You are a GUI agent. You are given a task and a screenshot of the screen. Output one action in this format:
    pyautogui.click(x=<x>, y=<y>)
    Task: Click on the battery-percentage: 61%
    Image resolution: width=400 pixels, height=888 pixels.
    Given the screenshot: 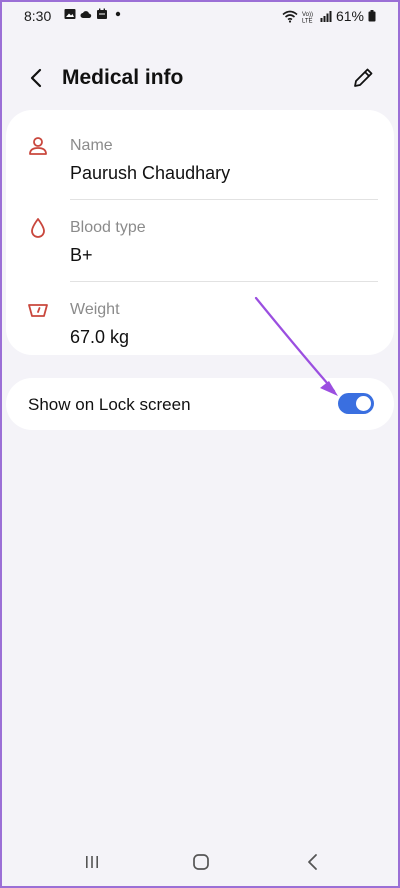 What is the action you would take?
    pyautogui.click(x=349, y=16)
    